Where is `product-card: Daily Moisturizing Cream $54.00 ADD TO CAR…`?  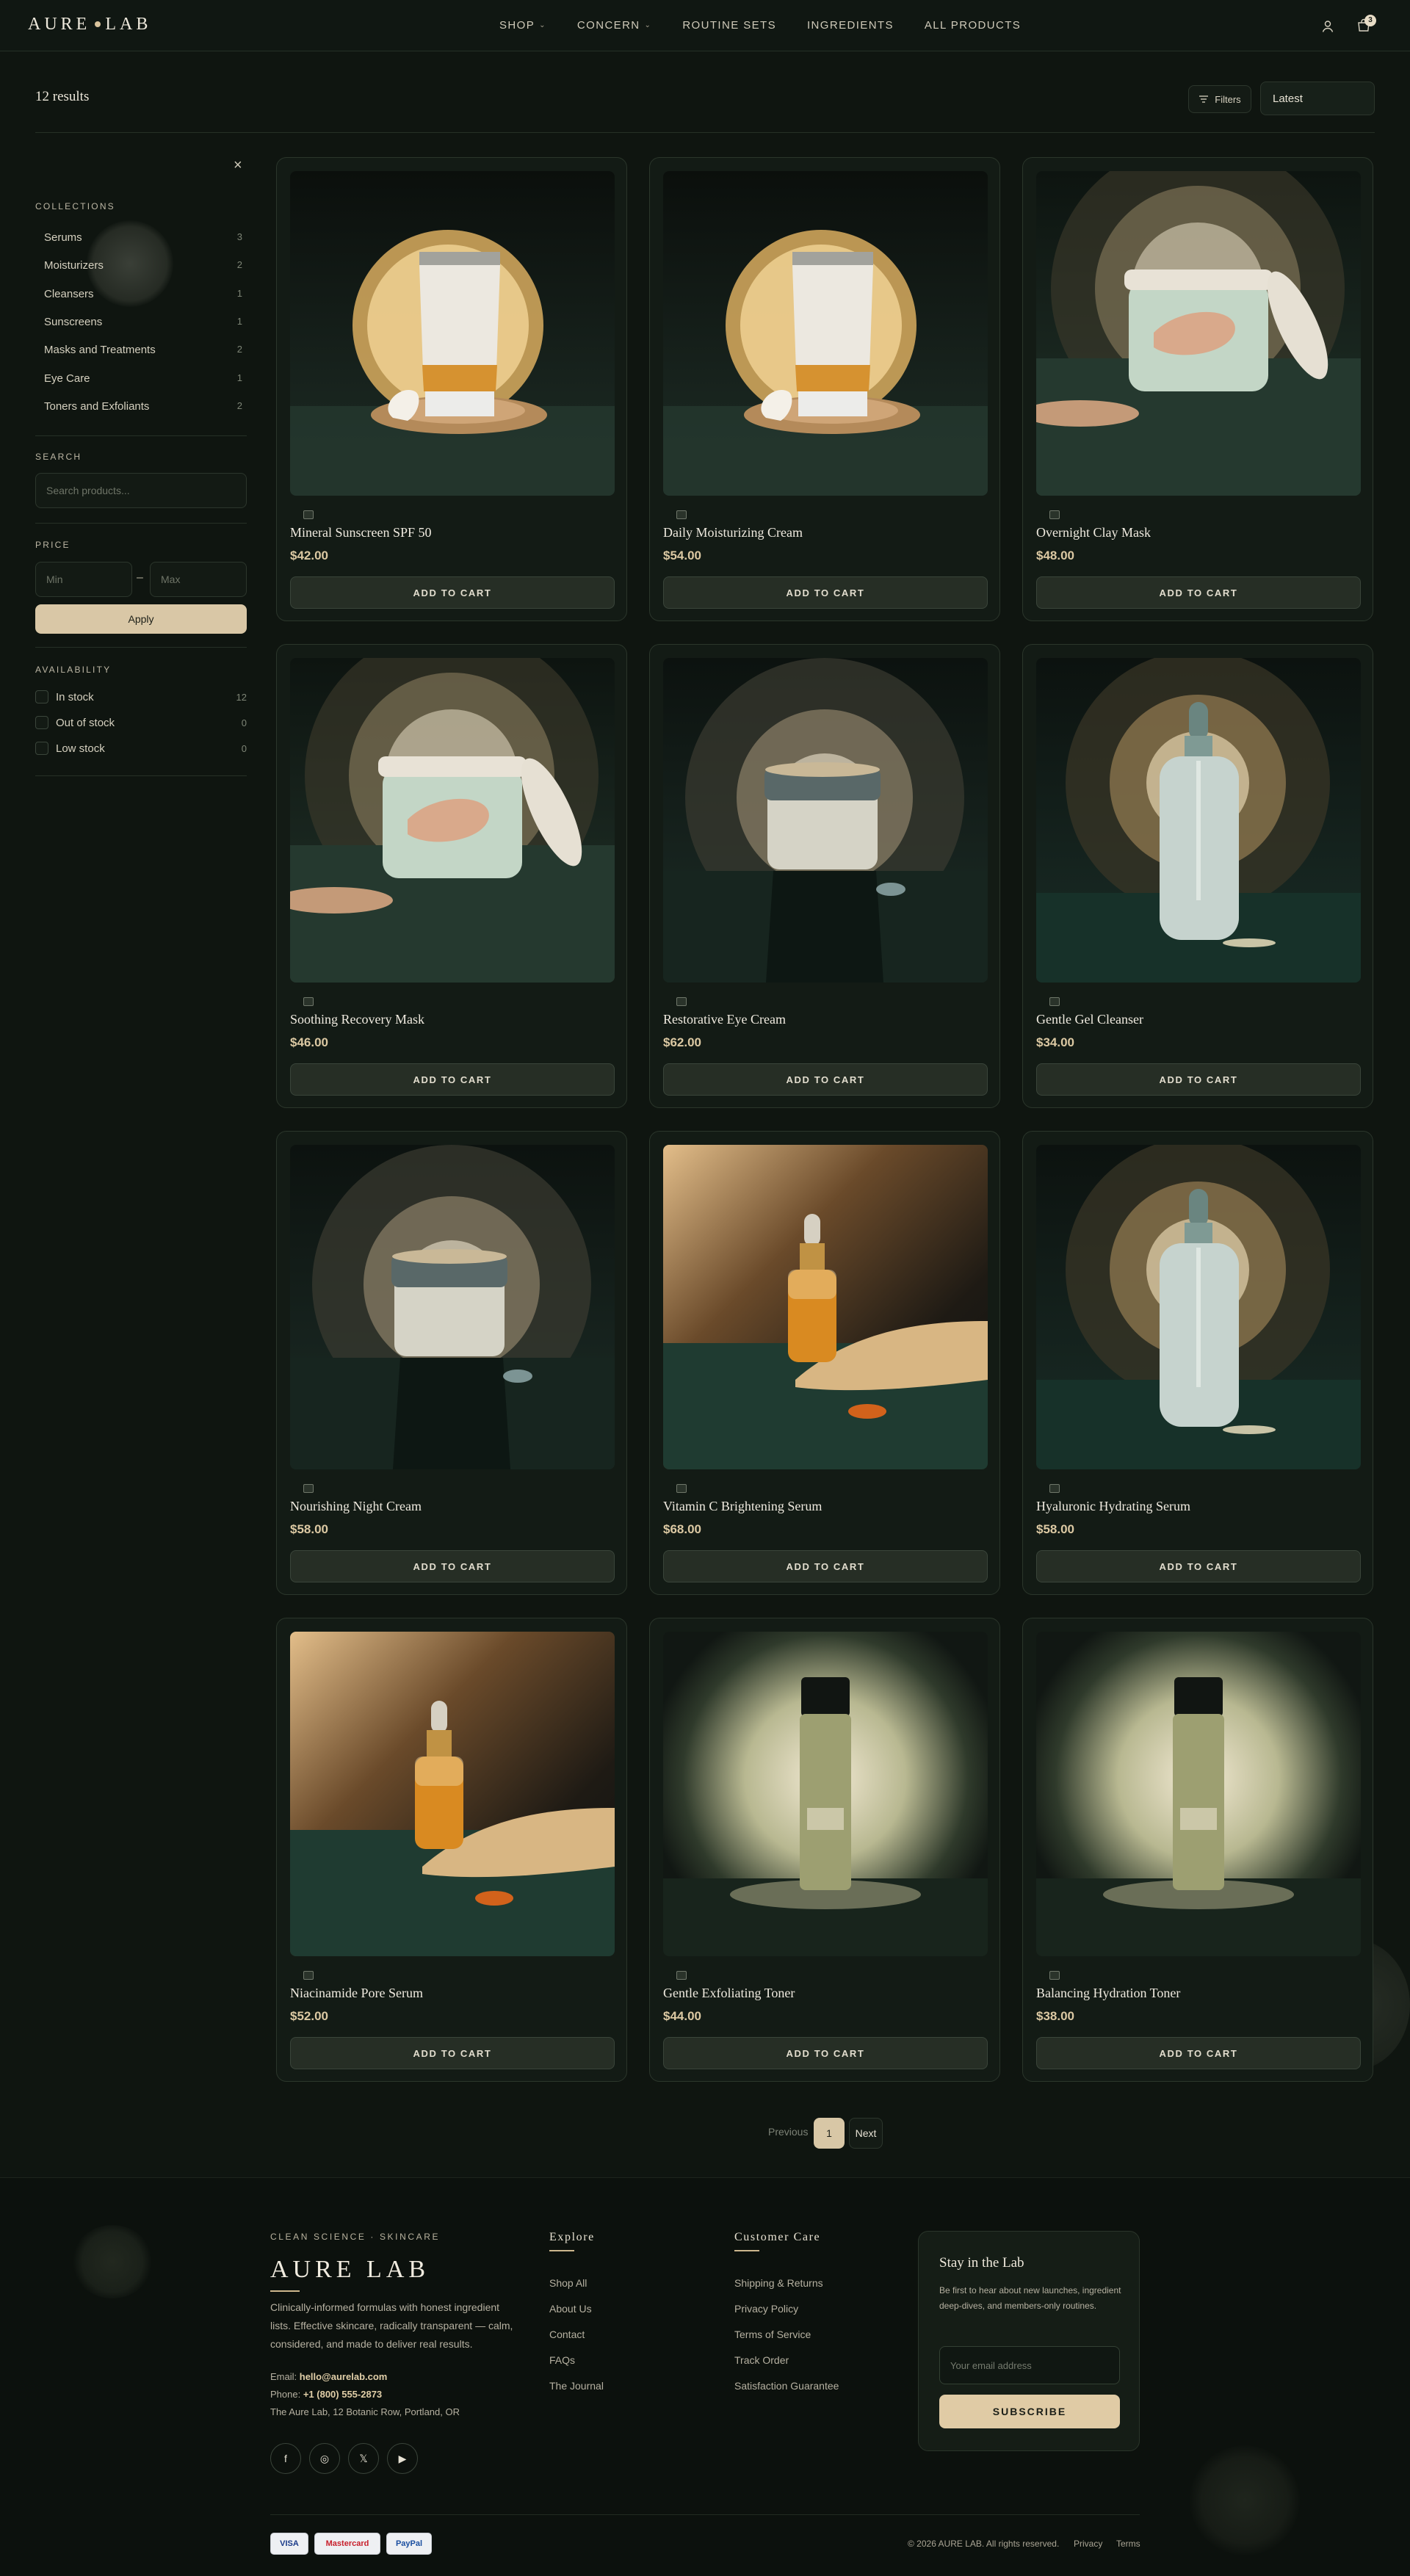 product-card: Daily Moisturizing Cream $54.00 ADD TO CAR… is located at coordinates (824, 389).